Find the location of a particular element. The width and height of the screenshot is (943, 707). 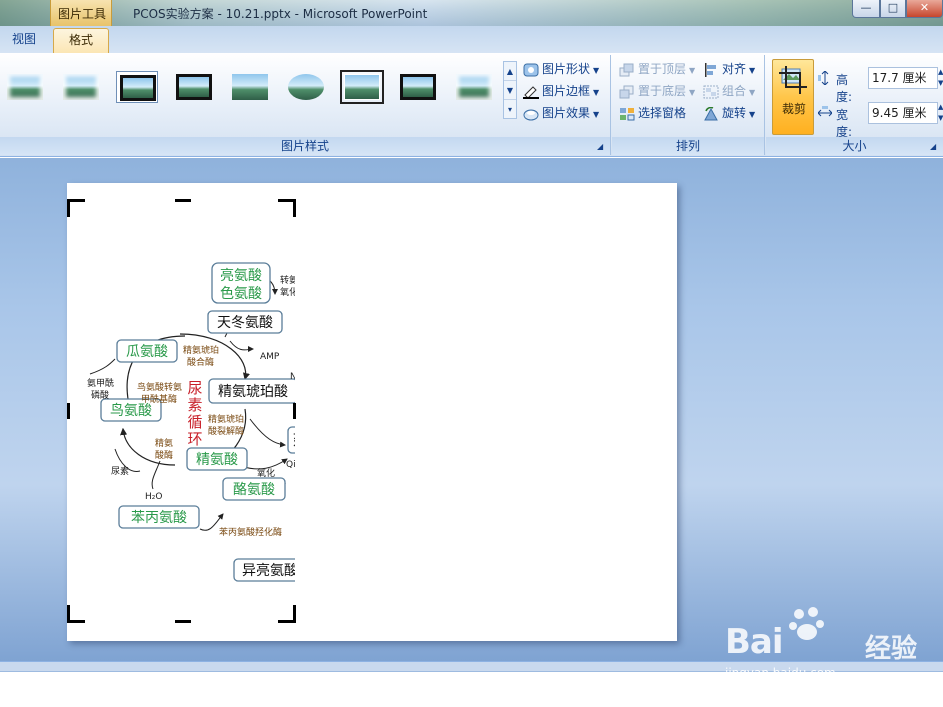

annot-oxid: 氧化酶 is located at coordinates (287, 292).